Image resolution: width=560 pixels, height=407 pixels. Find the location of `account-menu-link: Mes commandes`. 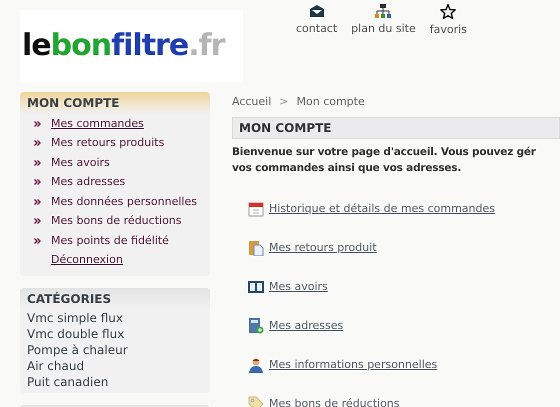

account-menu-link: Mes commandes is located at coordinates (97, 124).